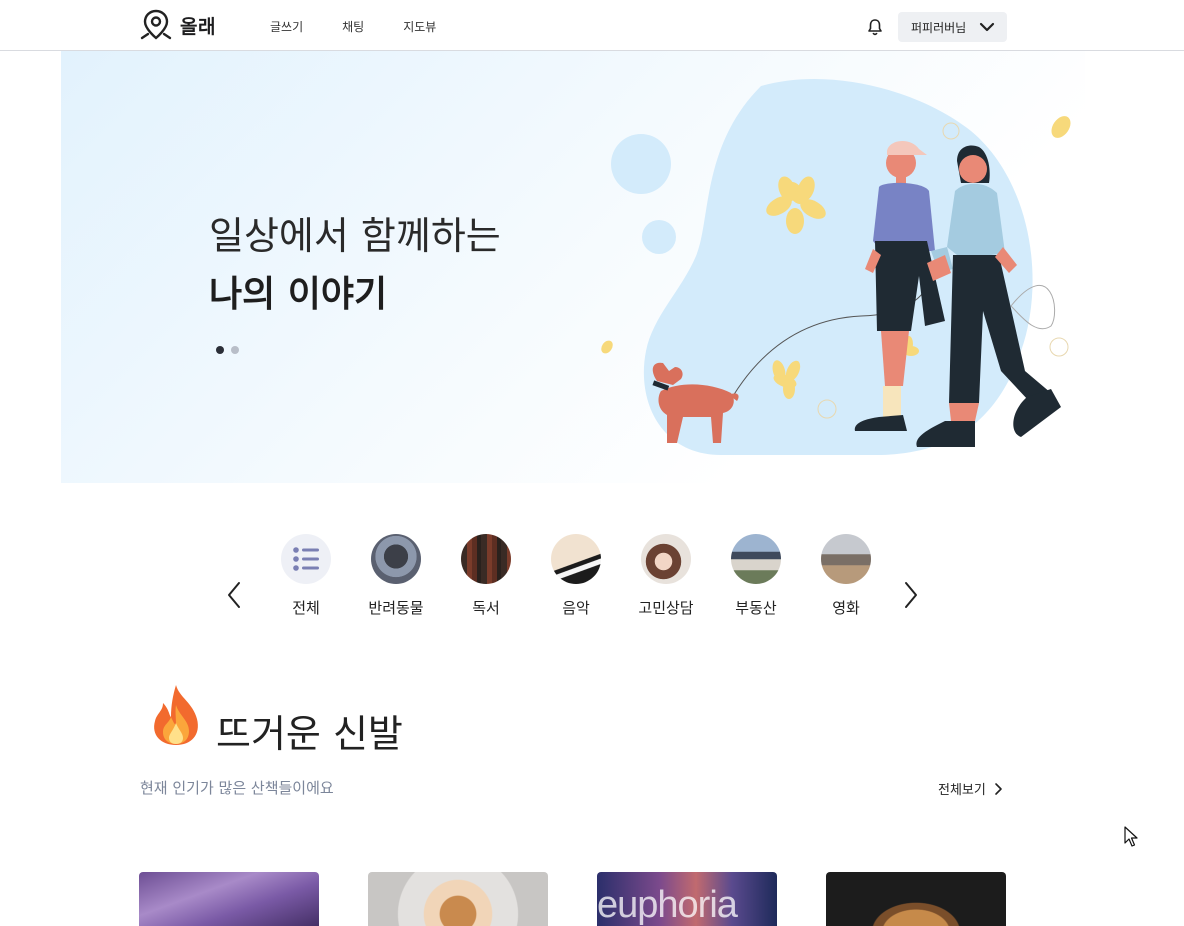  I want to click on category-counseling: 고민상담, so click(666, 576).